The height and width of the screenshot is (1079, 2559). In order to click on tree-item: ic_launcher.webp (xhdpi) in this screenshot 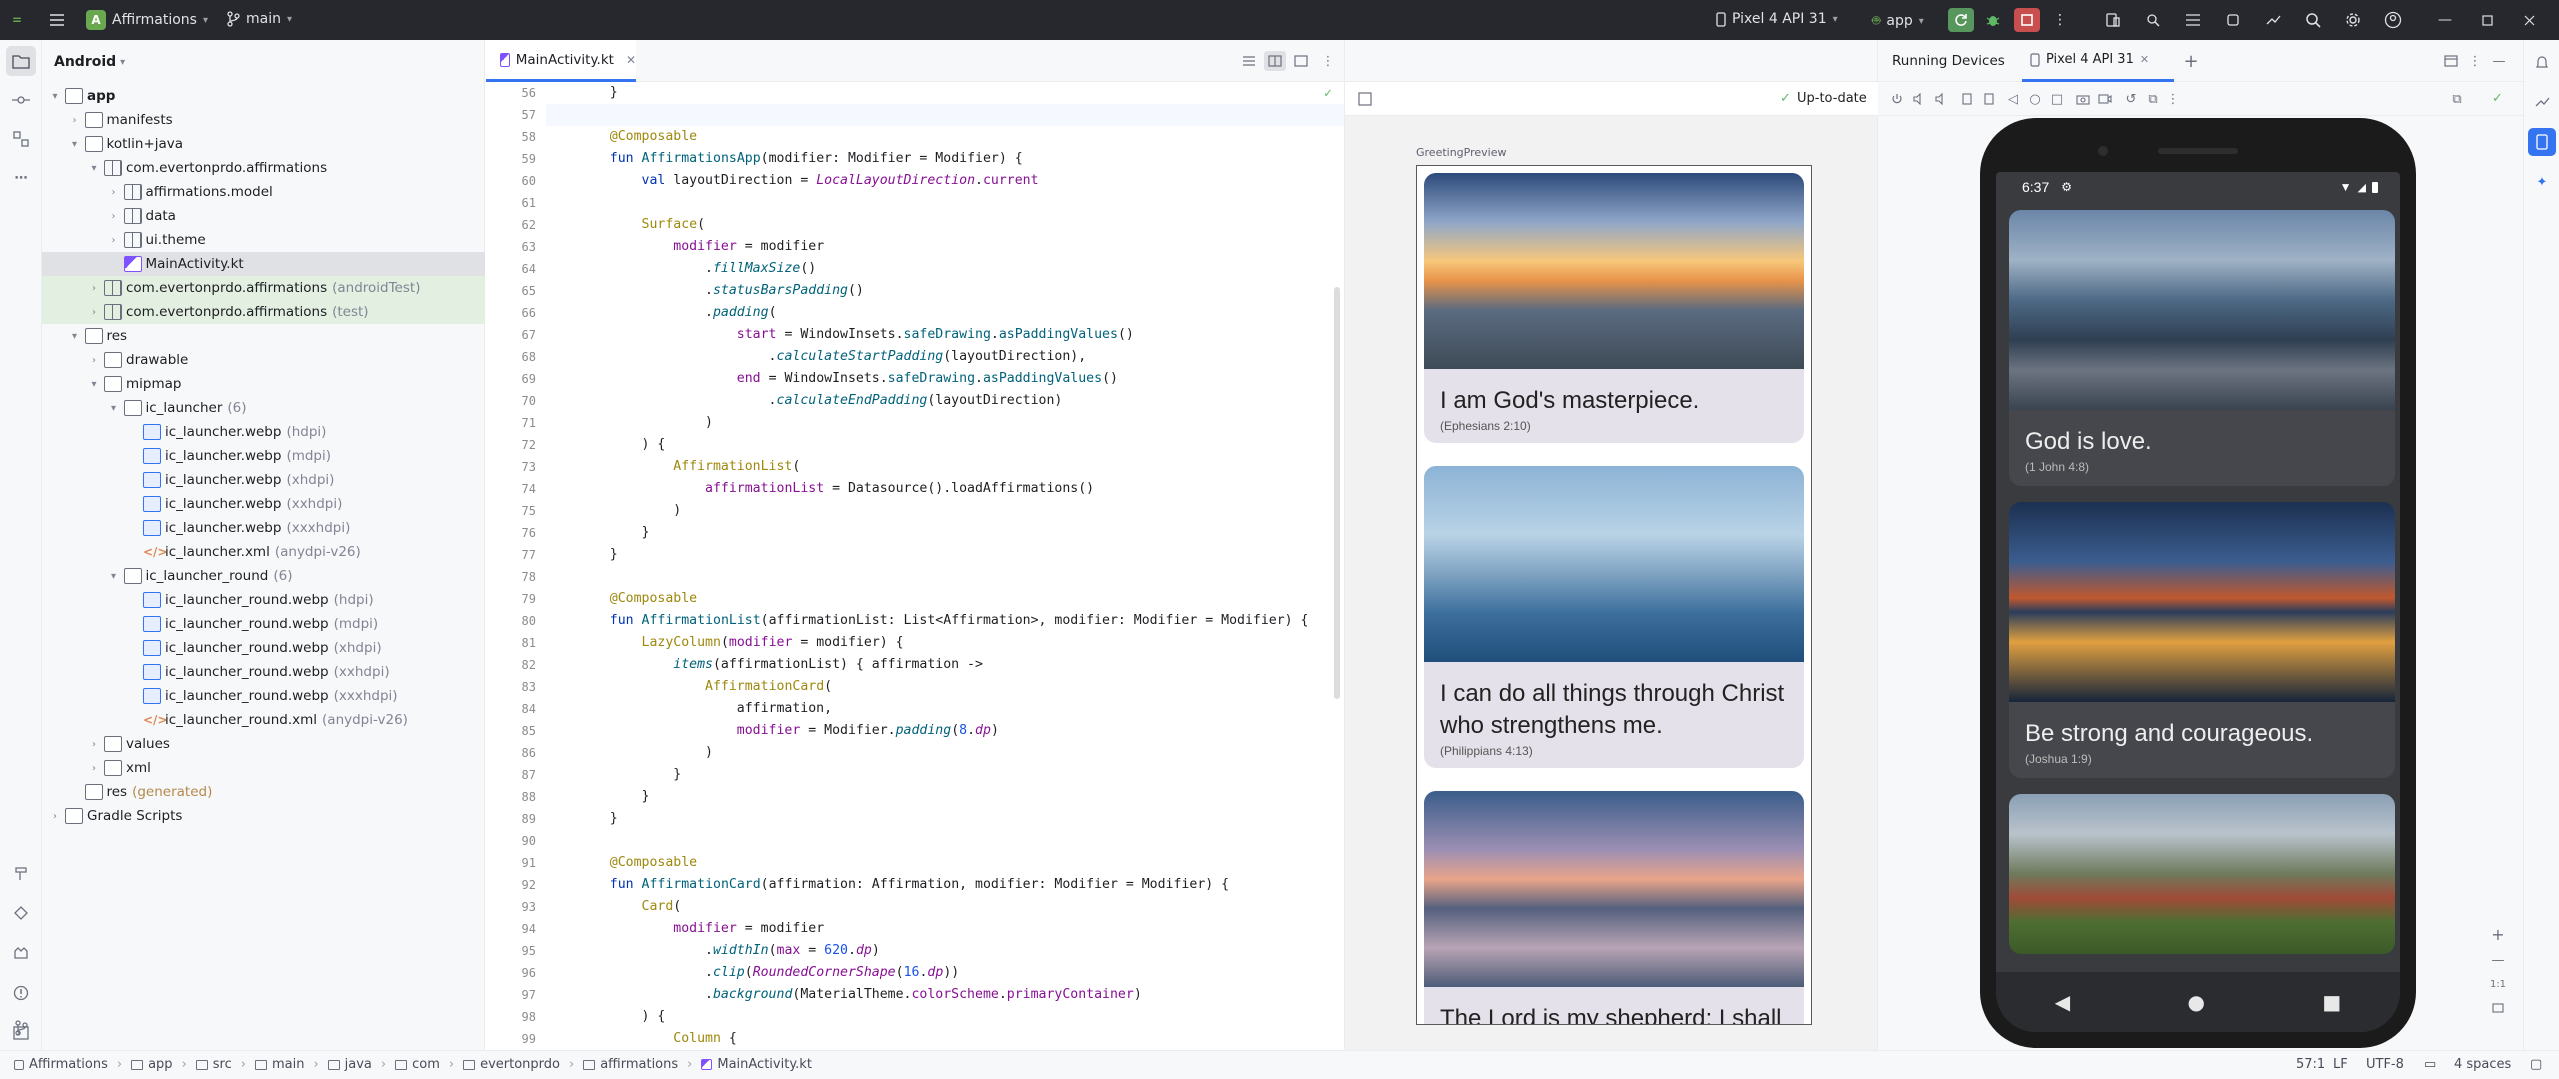, I will do `click(263, 480)`.